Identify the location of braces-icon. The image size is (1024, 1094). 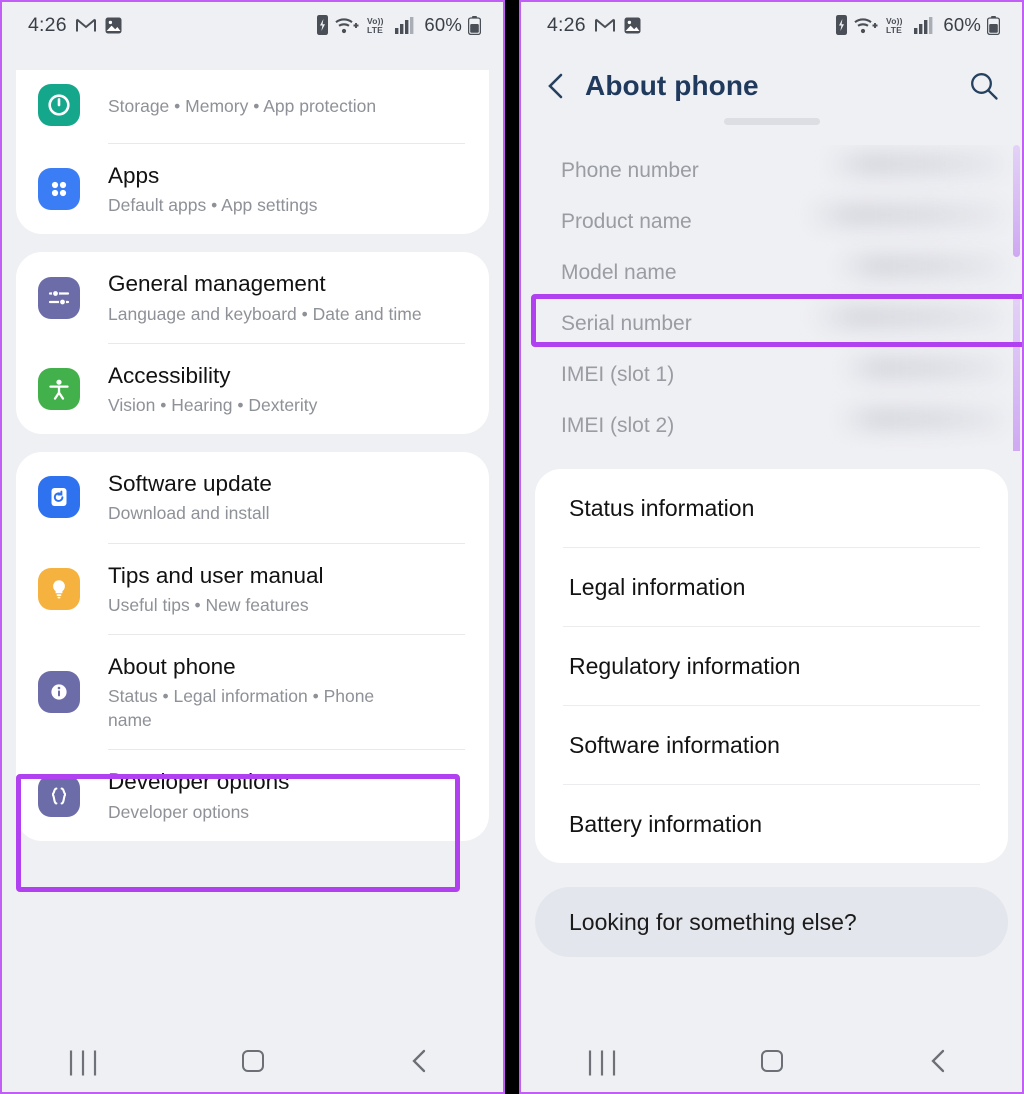
(59, 795).